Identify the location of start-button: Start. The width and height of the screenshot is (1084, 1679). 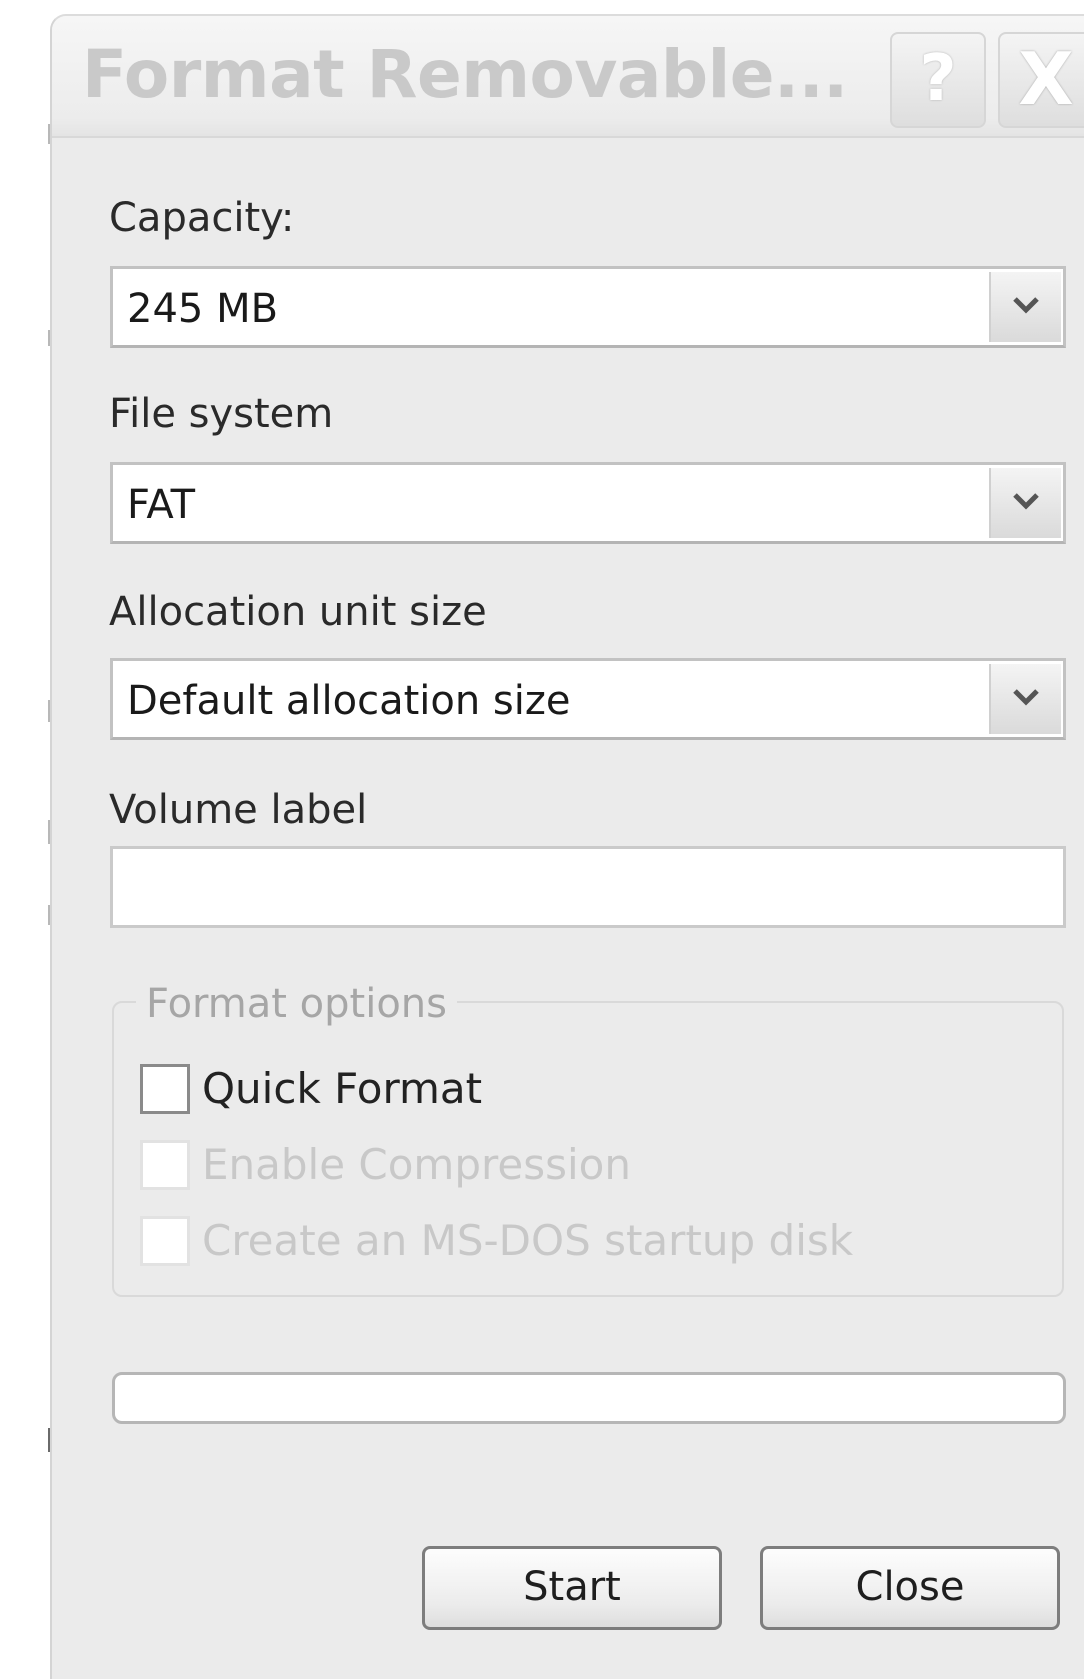
(572, 1588).